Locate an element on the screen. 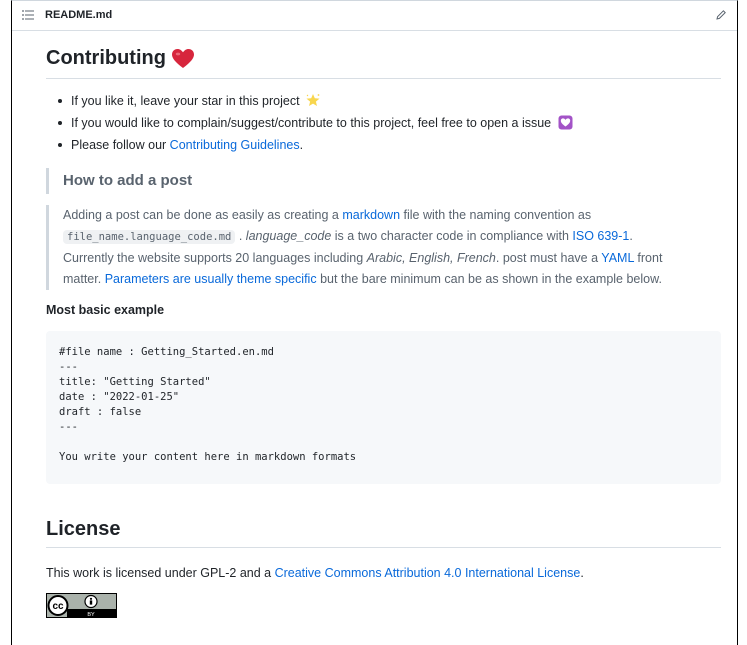 Image resolution: width=747 pixels, height=645 pixels. yaml-link: YAML is located at coordinates (617, 258).